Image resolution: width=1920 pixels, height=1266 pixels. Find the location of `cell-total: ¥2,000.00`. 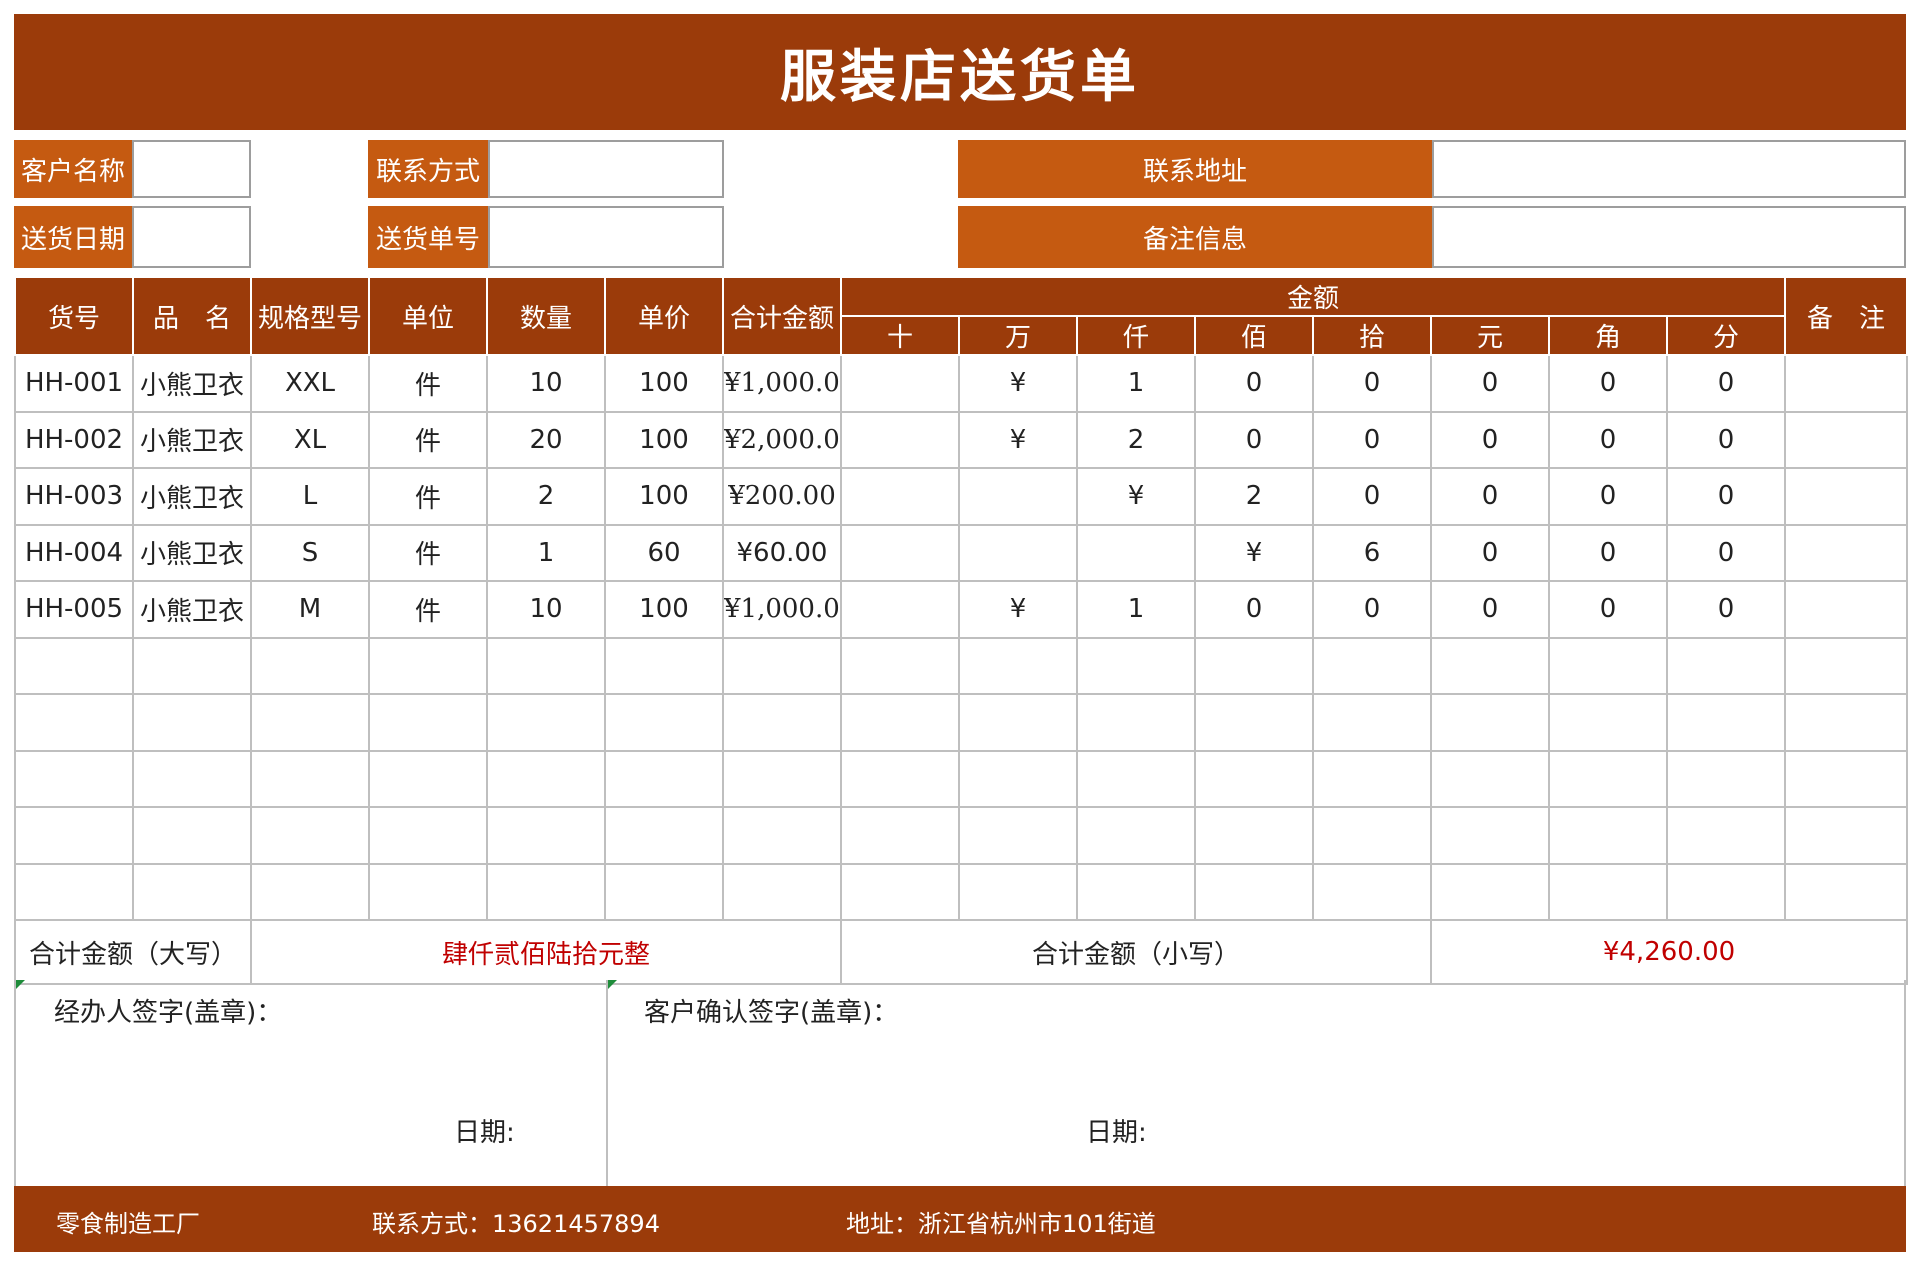

cell-total: ¥2,000.00 is located at coordinates (782, 439).